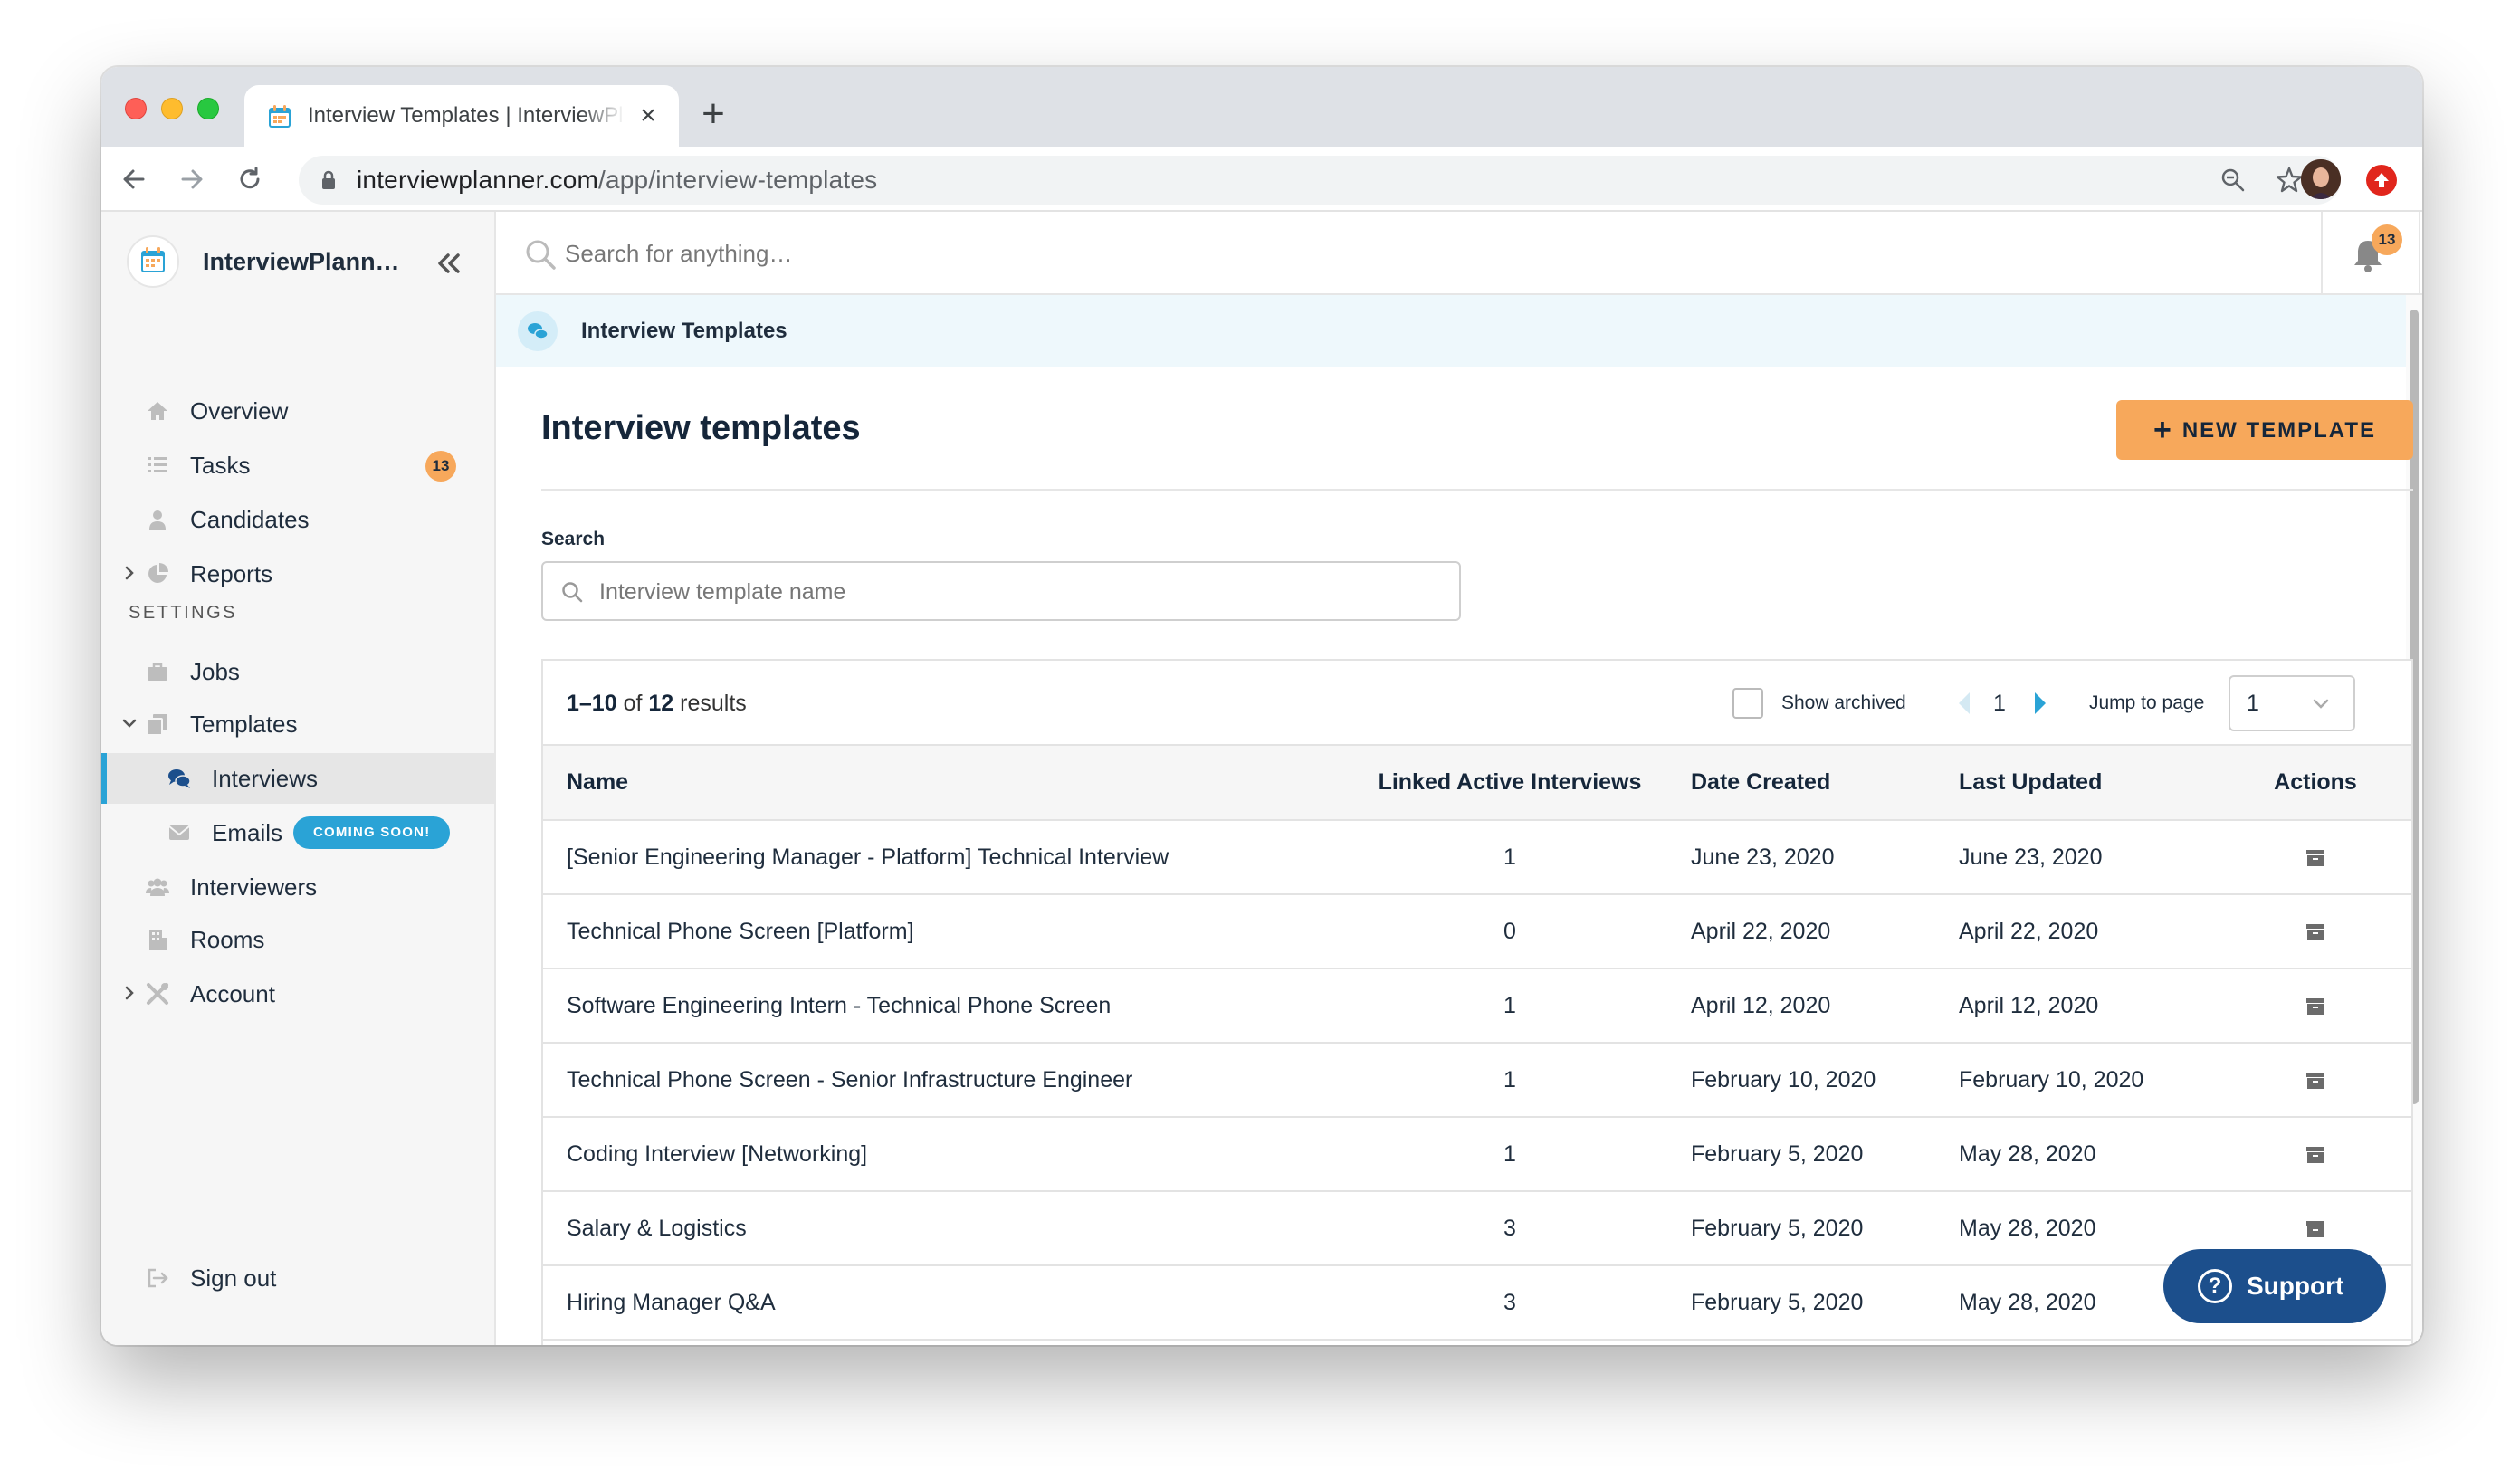 The height and width of the screenshot is (1479, 2520). What do you see at coordinates (2321, 179) in the screenshot?
I see `browser-profile-avatar` at bounding box center [2321, 179].